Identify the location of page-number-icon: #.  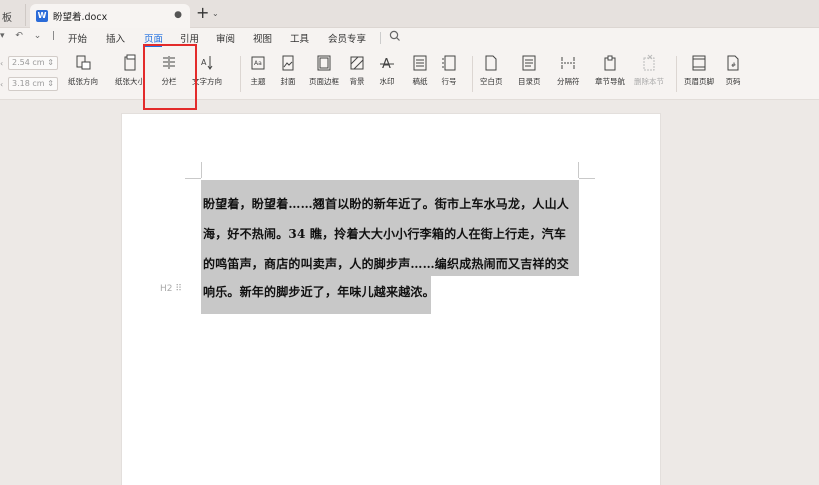
(733, 63).